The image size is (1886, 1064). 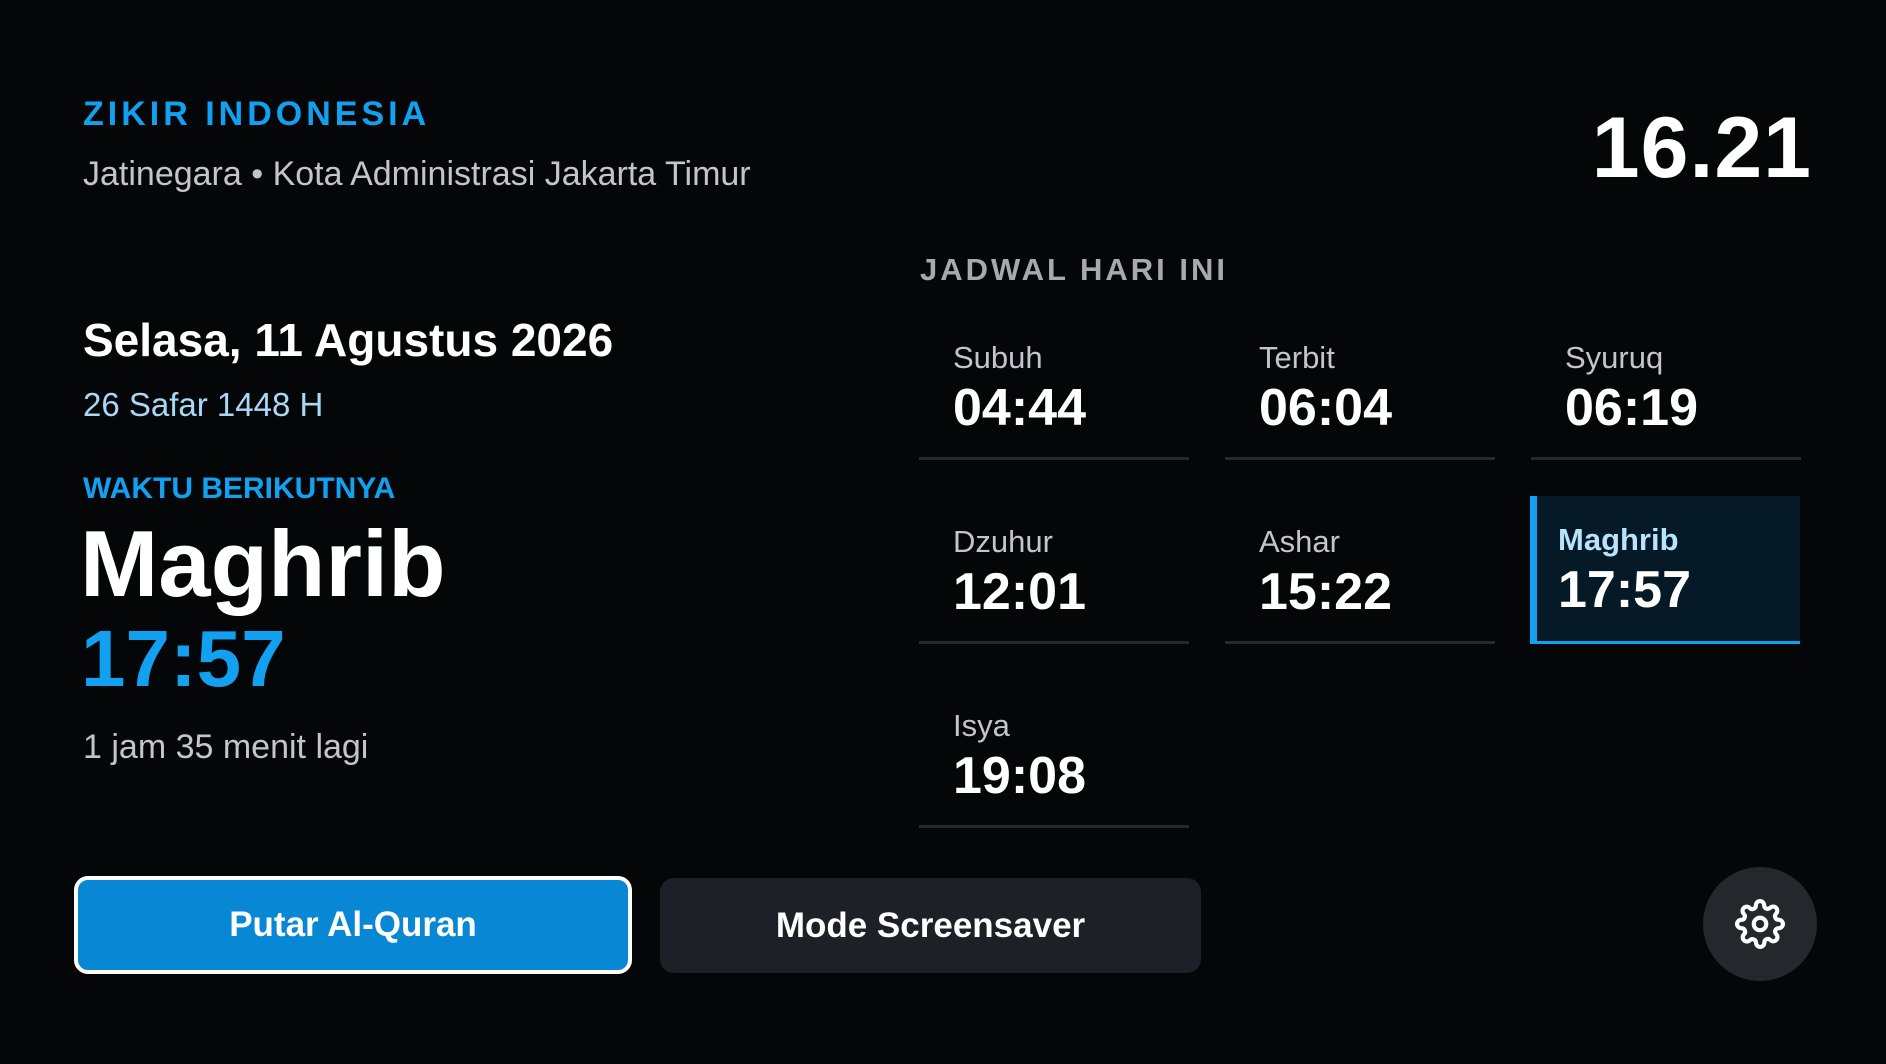 What do you see at coordinates (1299, 541) in the screenshot?
I see `prayer-name: Ashar` at bounding box center [1299, 541].